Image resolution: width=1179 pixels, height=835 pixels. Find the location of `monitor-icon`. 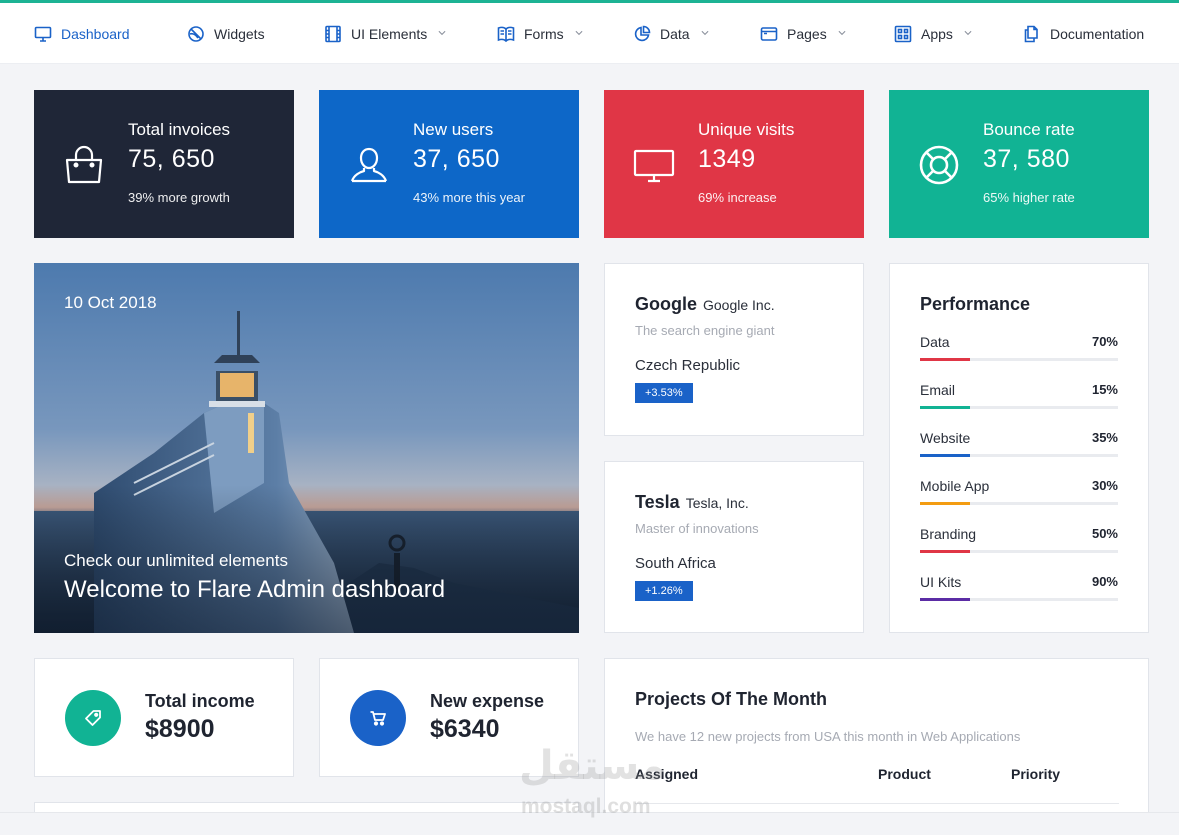

monitor-icon is located at coordinates (43, 34).